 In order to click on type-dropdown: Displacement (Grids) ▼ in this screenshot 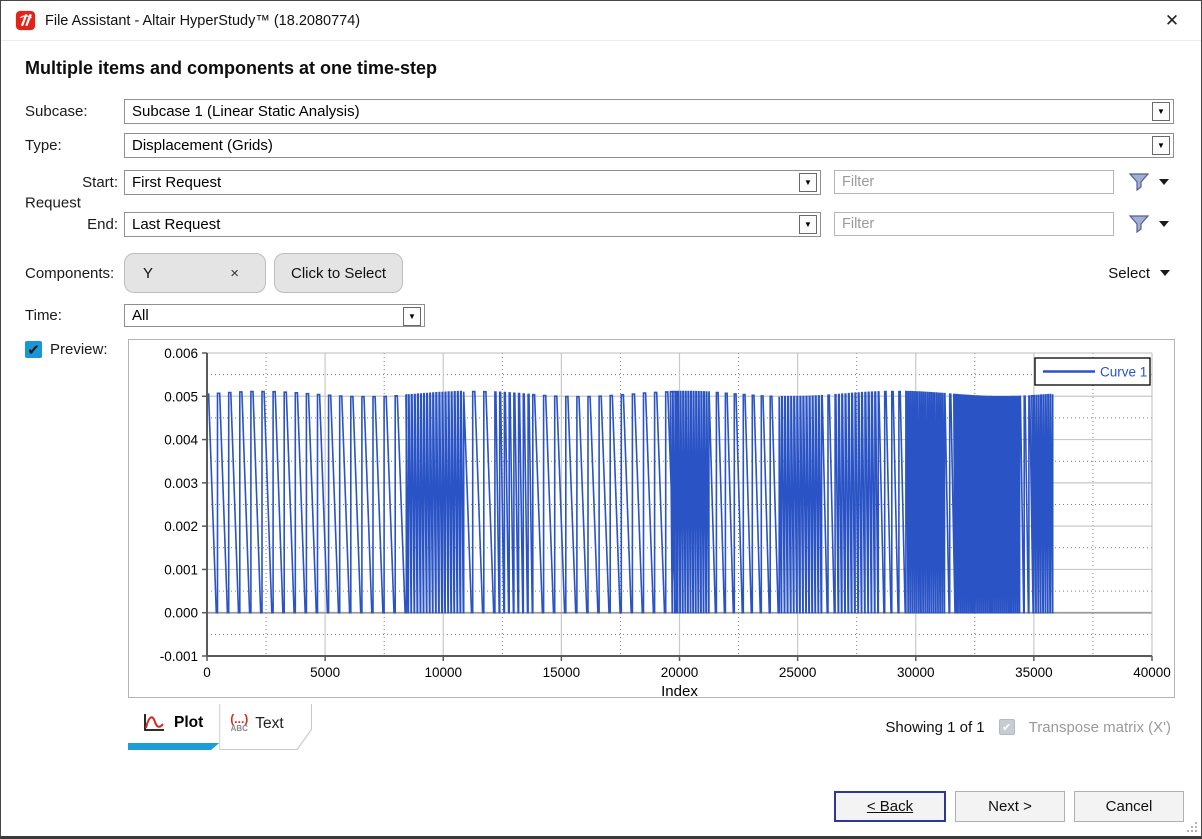, I will do `click(649, 145)`.